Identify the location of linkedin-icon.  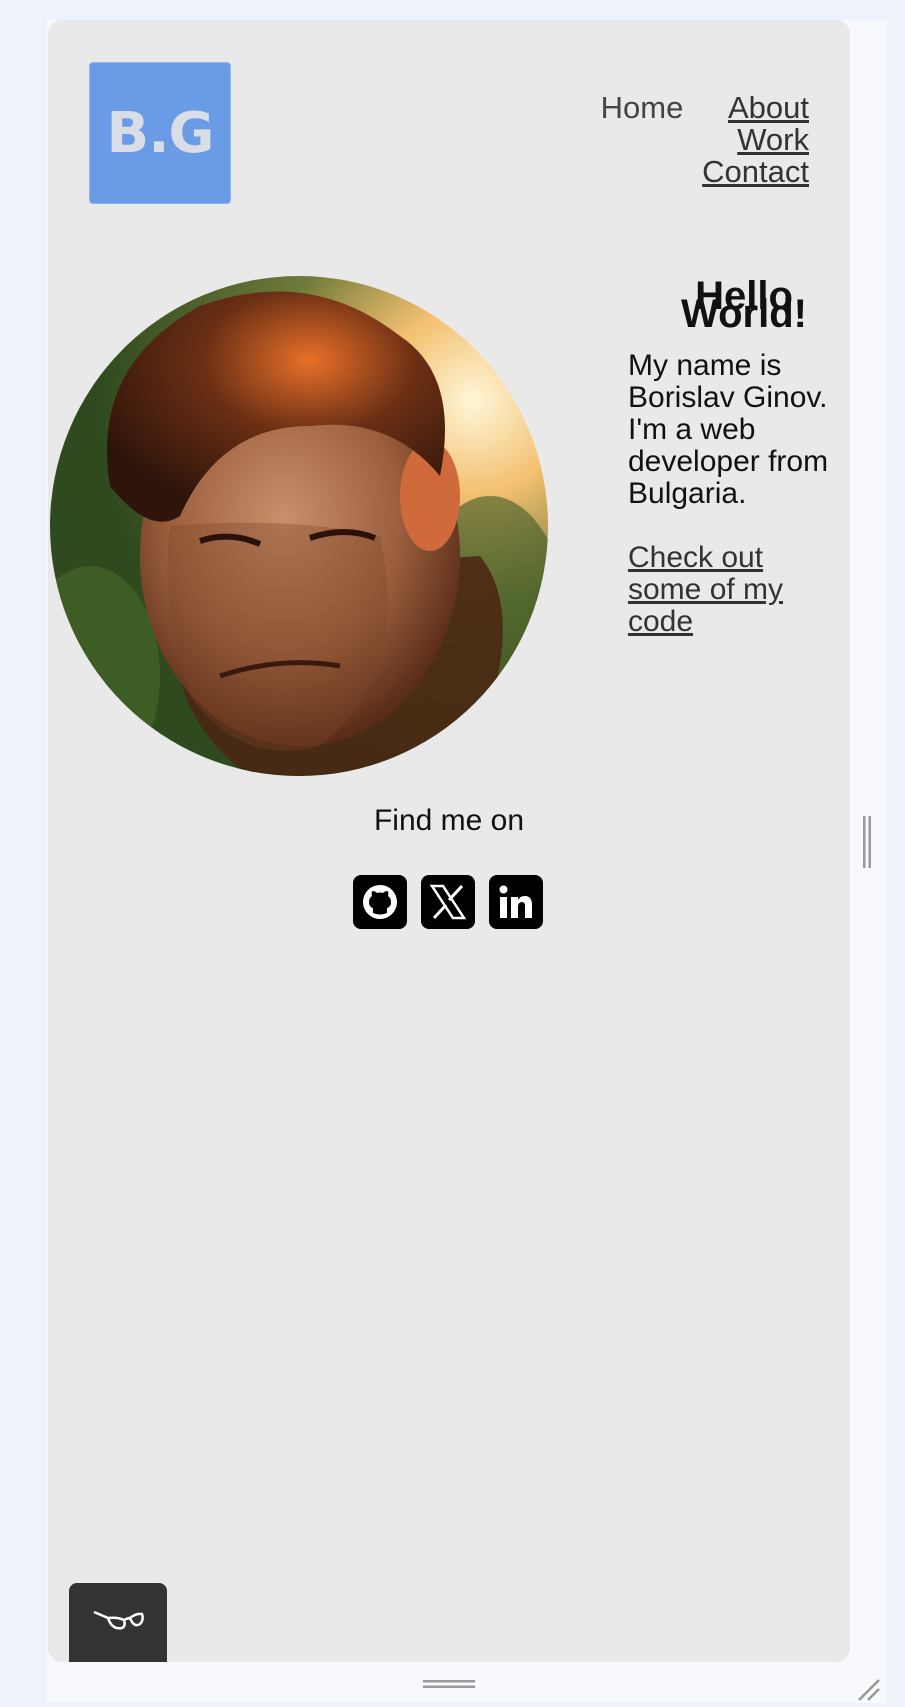
(516, 902).